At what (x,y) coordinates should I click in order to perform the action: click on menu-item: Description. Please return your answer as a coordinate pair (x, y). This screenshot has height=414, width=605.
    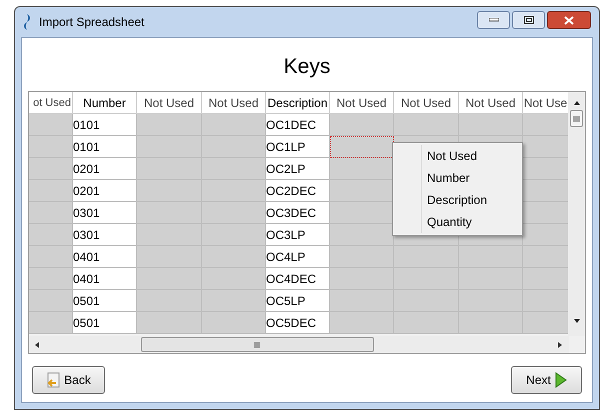
    Looking at the image, I should click on (457, 200).